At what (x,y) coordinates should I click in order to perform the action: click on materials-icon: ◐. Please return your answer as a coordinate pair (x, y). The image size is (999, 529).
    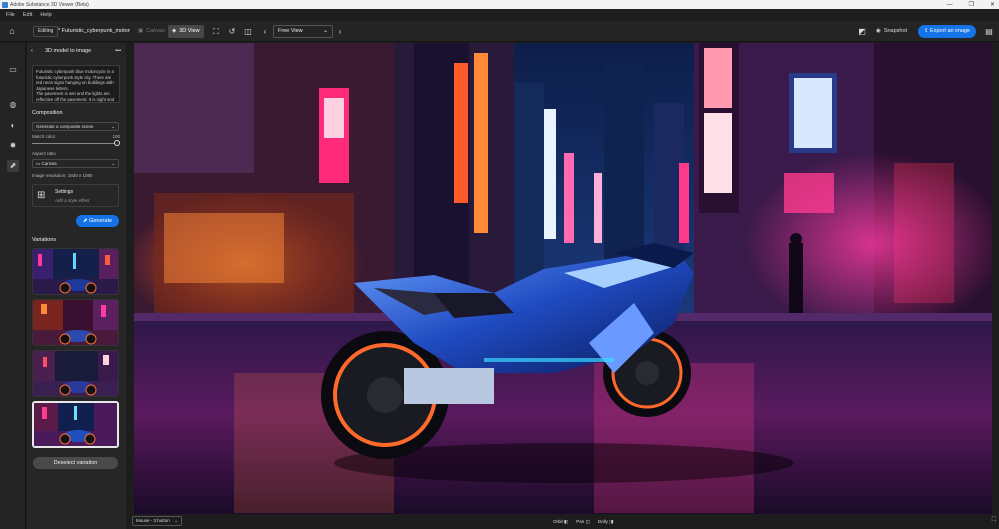
    Looking at the image, I should click on (13, 126).